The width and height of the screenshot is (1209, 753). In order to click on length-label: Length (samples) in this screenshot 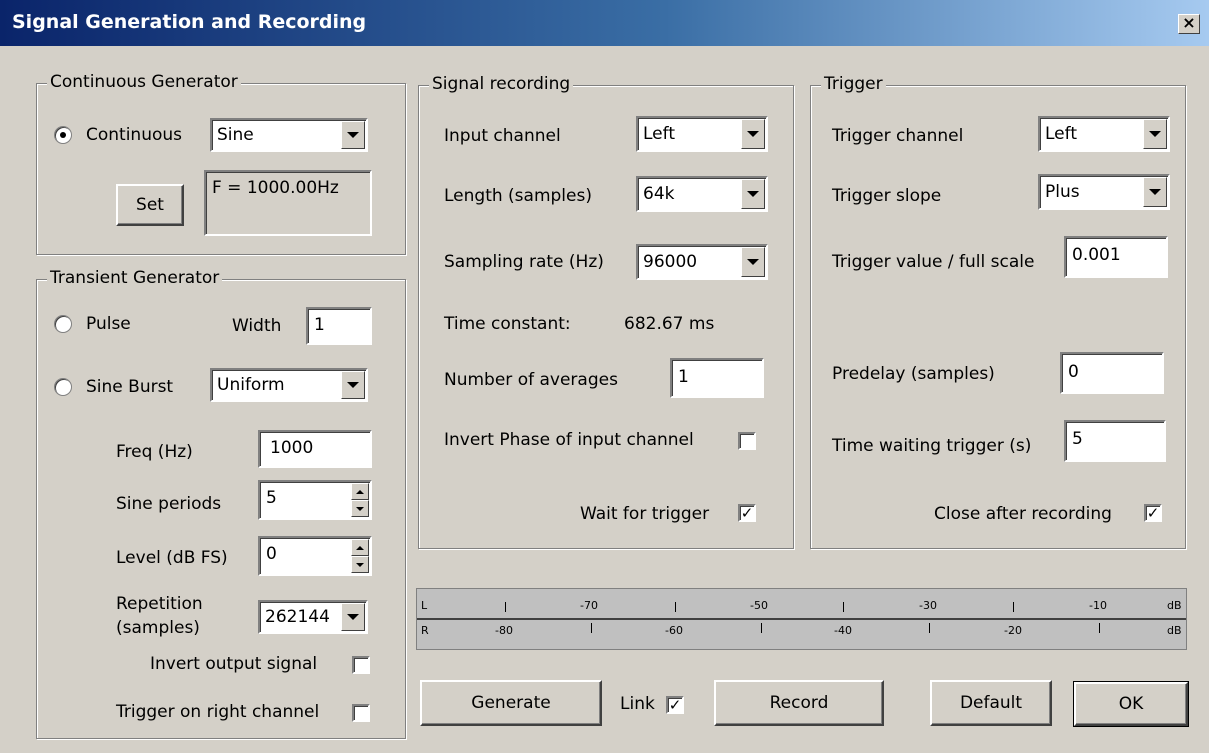, I will do `click(518, 196)`.